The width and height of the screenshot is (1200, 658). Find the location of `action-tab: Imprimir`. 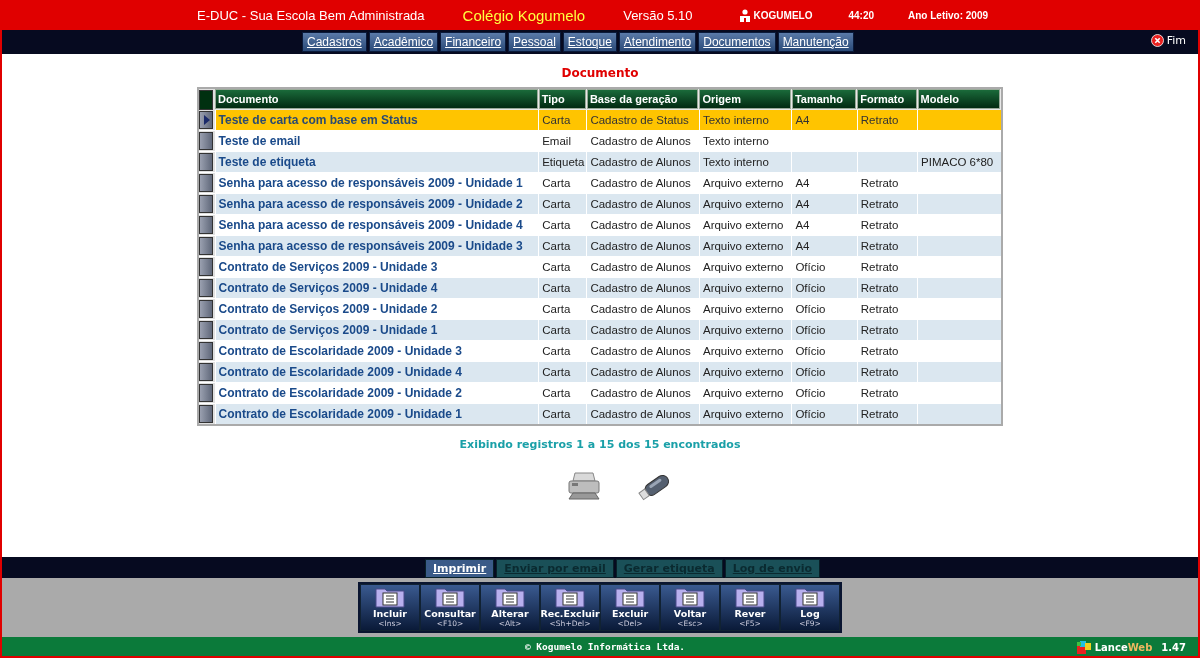

action-tab: Imprimir is located at coordinates (460, 568).